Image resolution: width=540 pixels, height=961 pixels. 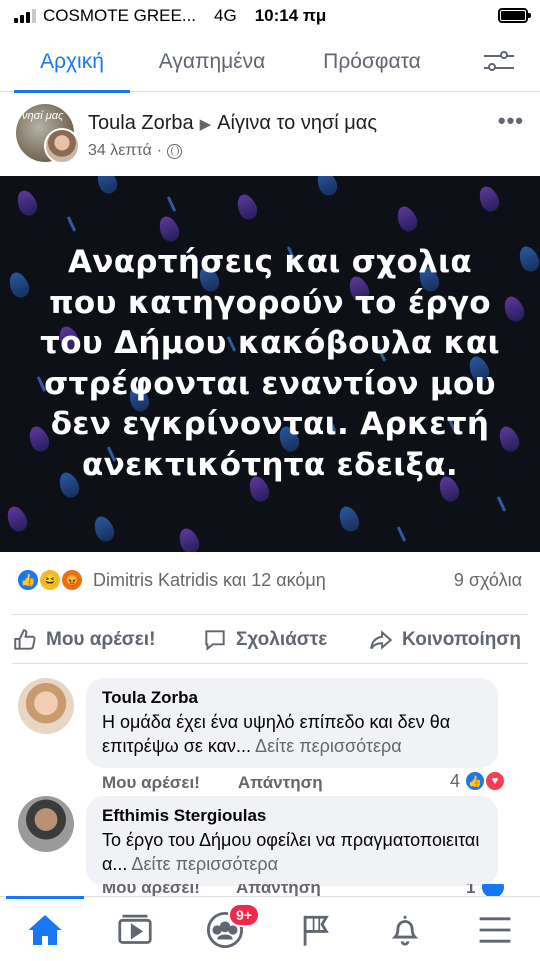 I want to click on comment-like-button: Μου αρέσει!, so click(x=151, y=782).